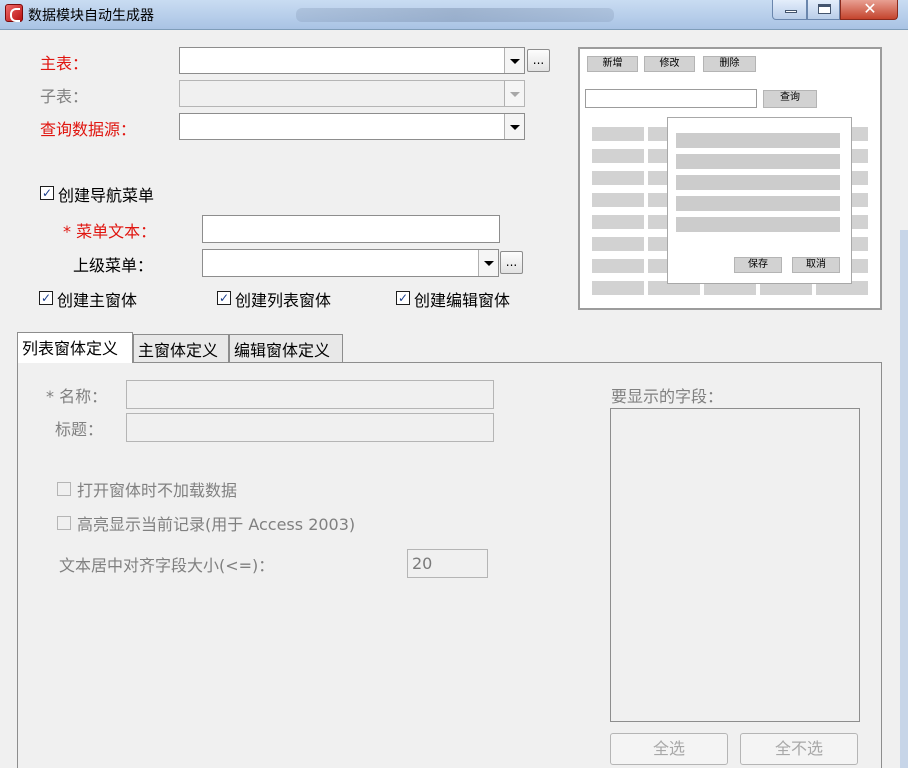 The width and height of the screenshot is (908, 768). Describe the element at coordinates (403, 298) in the screenshot. I see `create-edit-form-checkbox: ✓` at that location.